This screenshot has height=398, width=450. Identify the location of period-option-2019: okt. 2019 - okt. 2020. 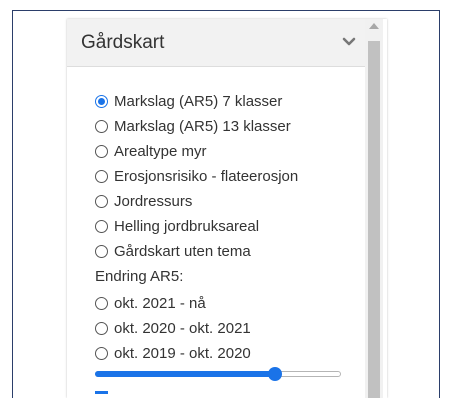
(173, 353).